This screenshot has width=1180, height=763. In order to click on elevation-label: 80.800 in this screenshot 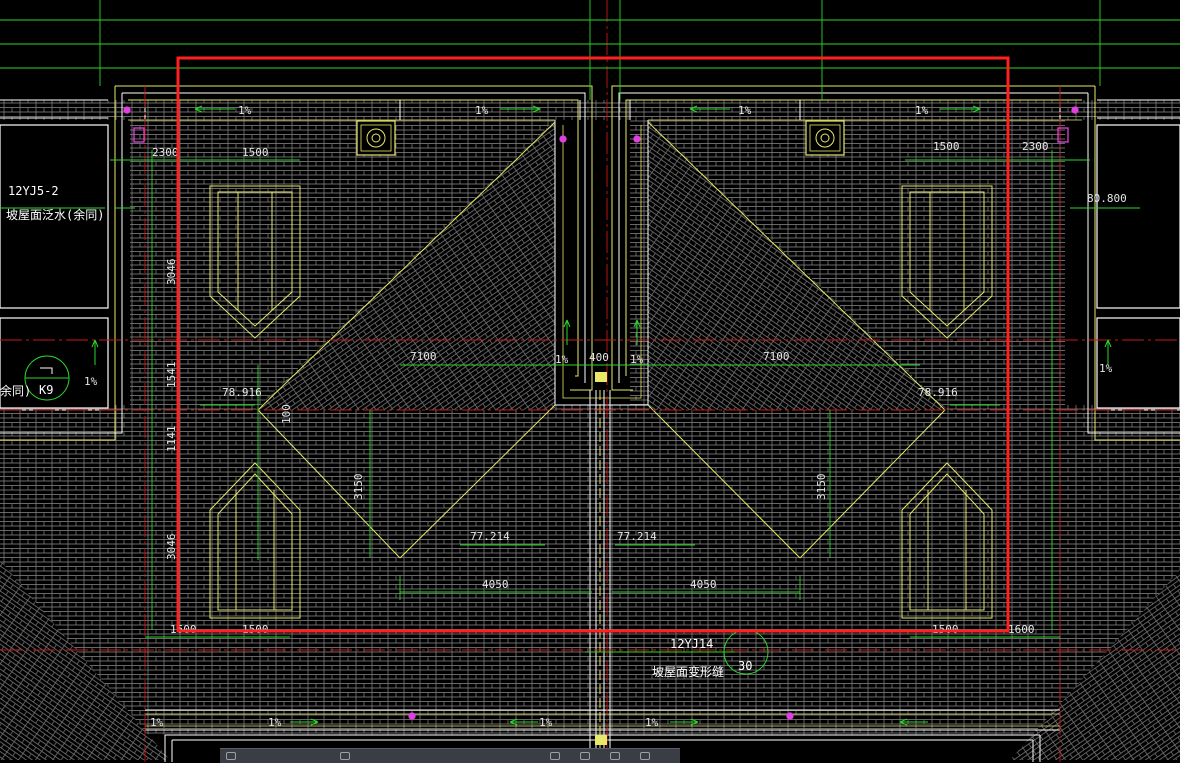, I will do `click(1107, 198)`.